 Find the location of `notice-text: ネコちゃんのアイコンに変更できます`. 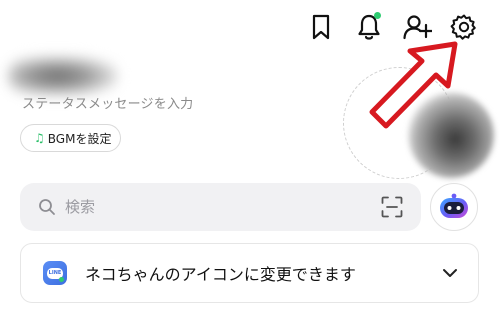

notice-text: ネコちゃんのアイコンに変更できます is located at coordinates (220, 274).